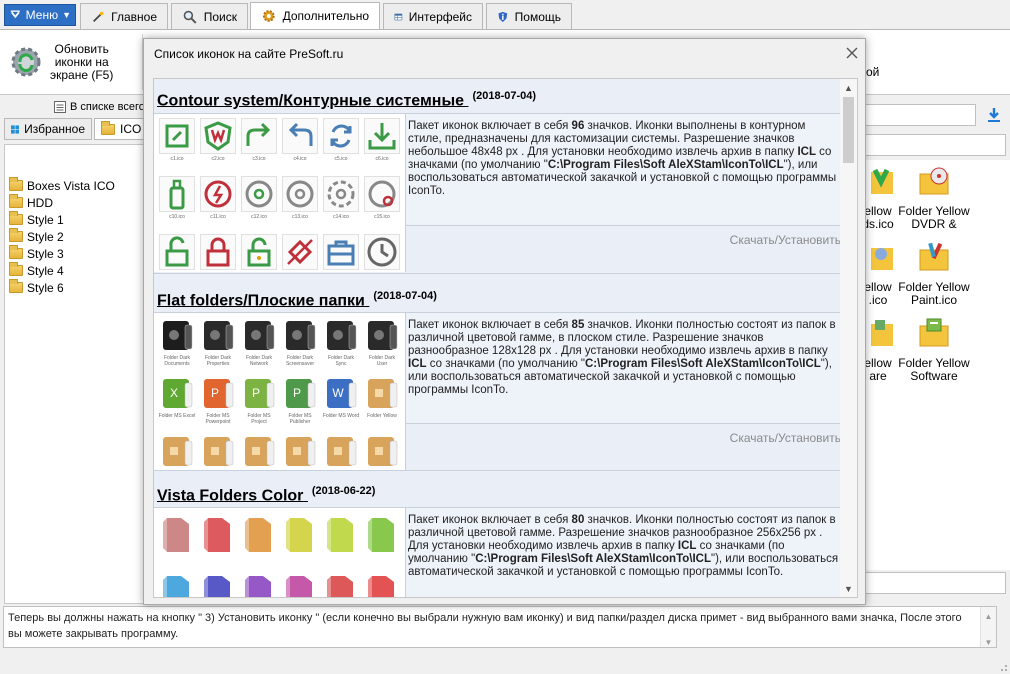 The width and height of the screenshot is (1010, 674). Describe the element at coordinates (934, 197) in the screenshot. I see `icon-tile: Folder Yellow DVDR &` at that location.